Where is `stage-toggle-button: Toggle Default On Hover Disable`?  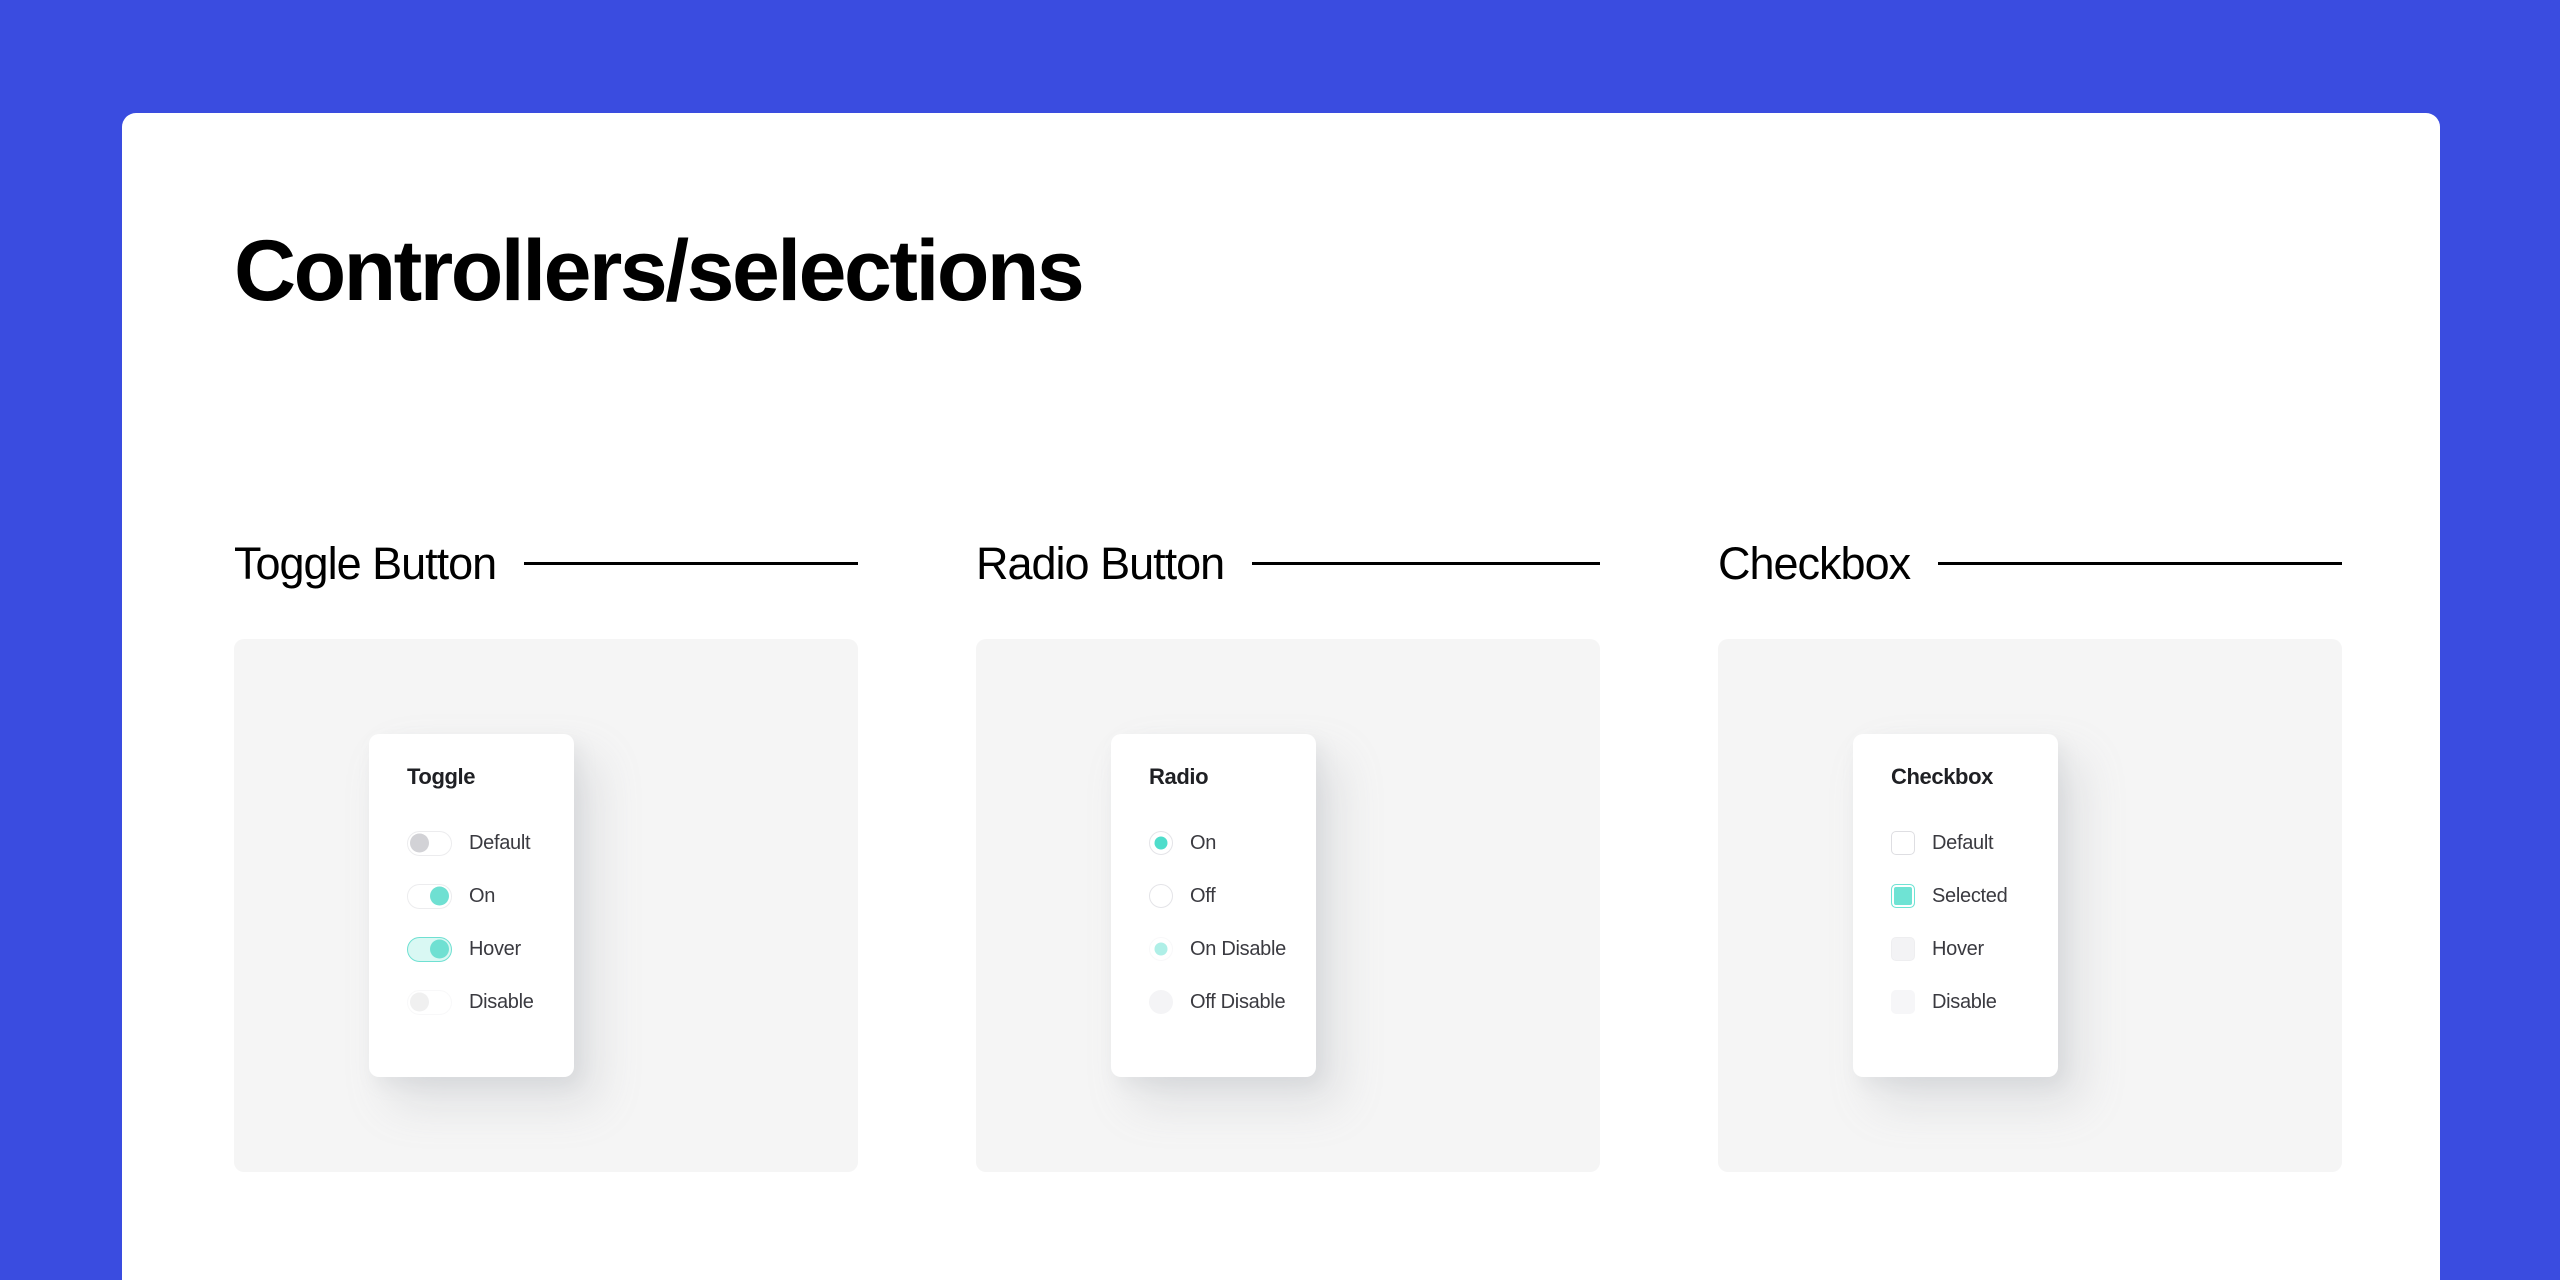 stage-toggle-button: Toggle Default On Hover Disable is located at coordinates (546, 905).